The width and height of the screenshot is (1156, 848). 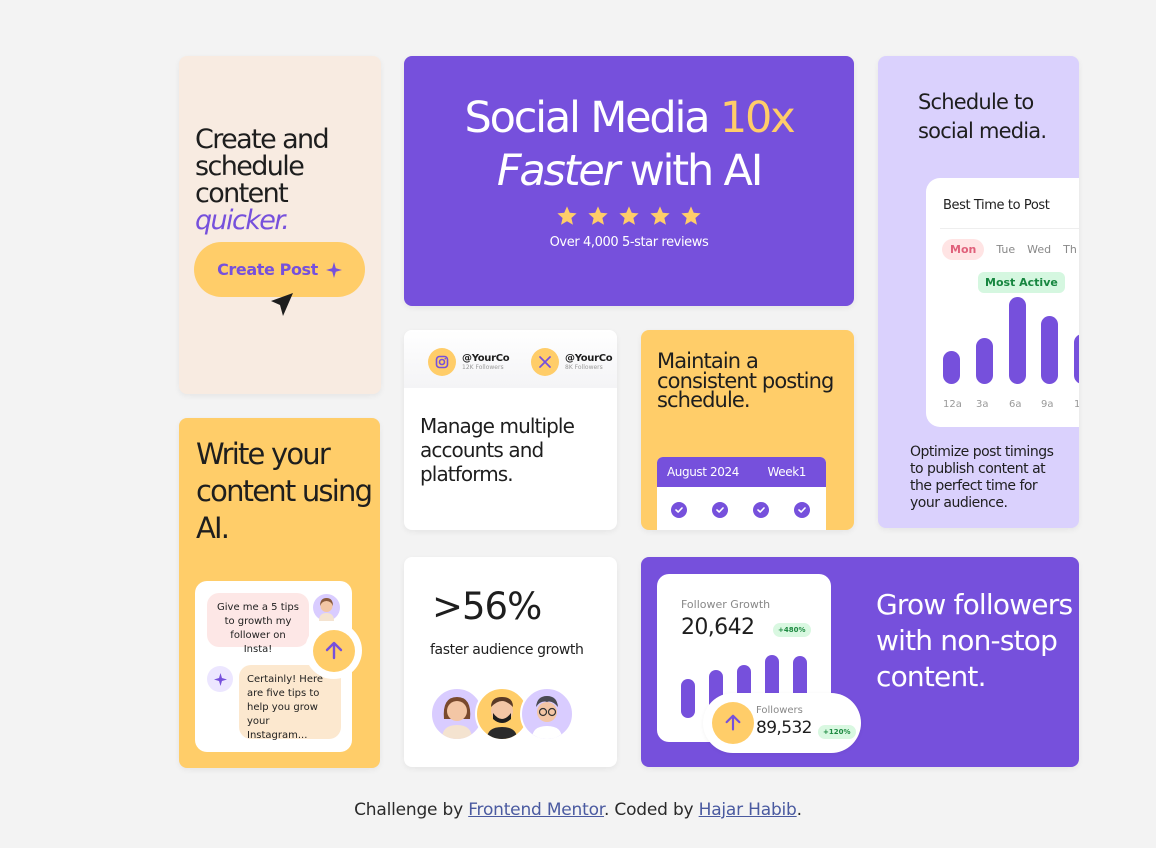 What do you see at coordinates (651, 810) in the screenshot?
I see `footer-text: . Coded by` at bounding box center [651, 810].